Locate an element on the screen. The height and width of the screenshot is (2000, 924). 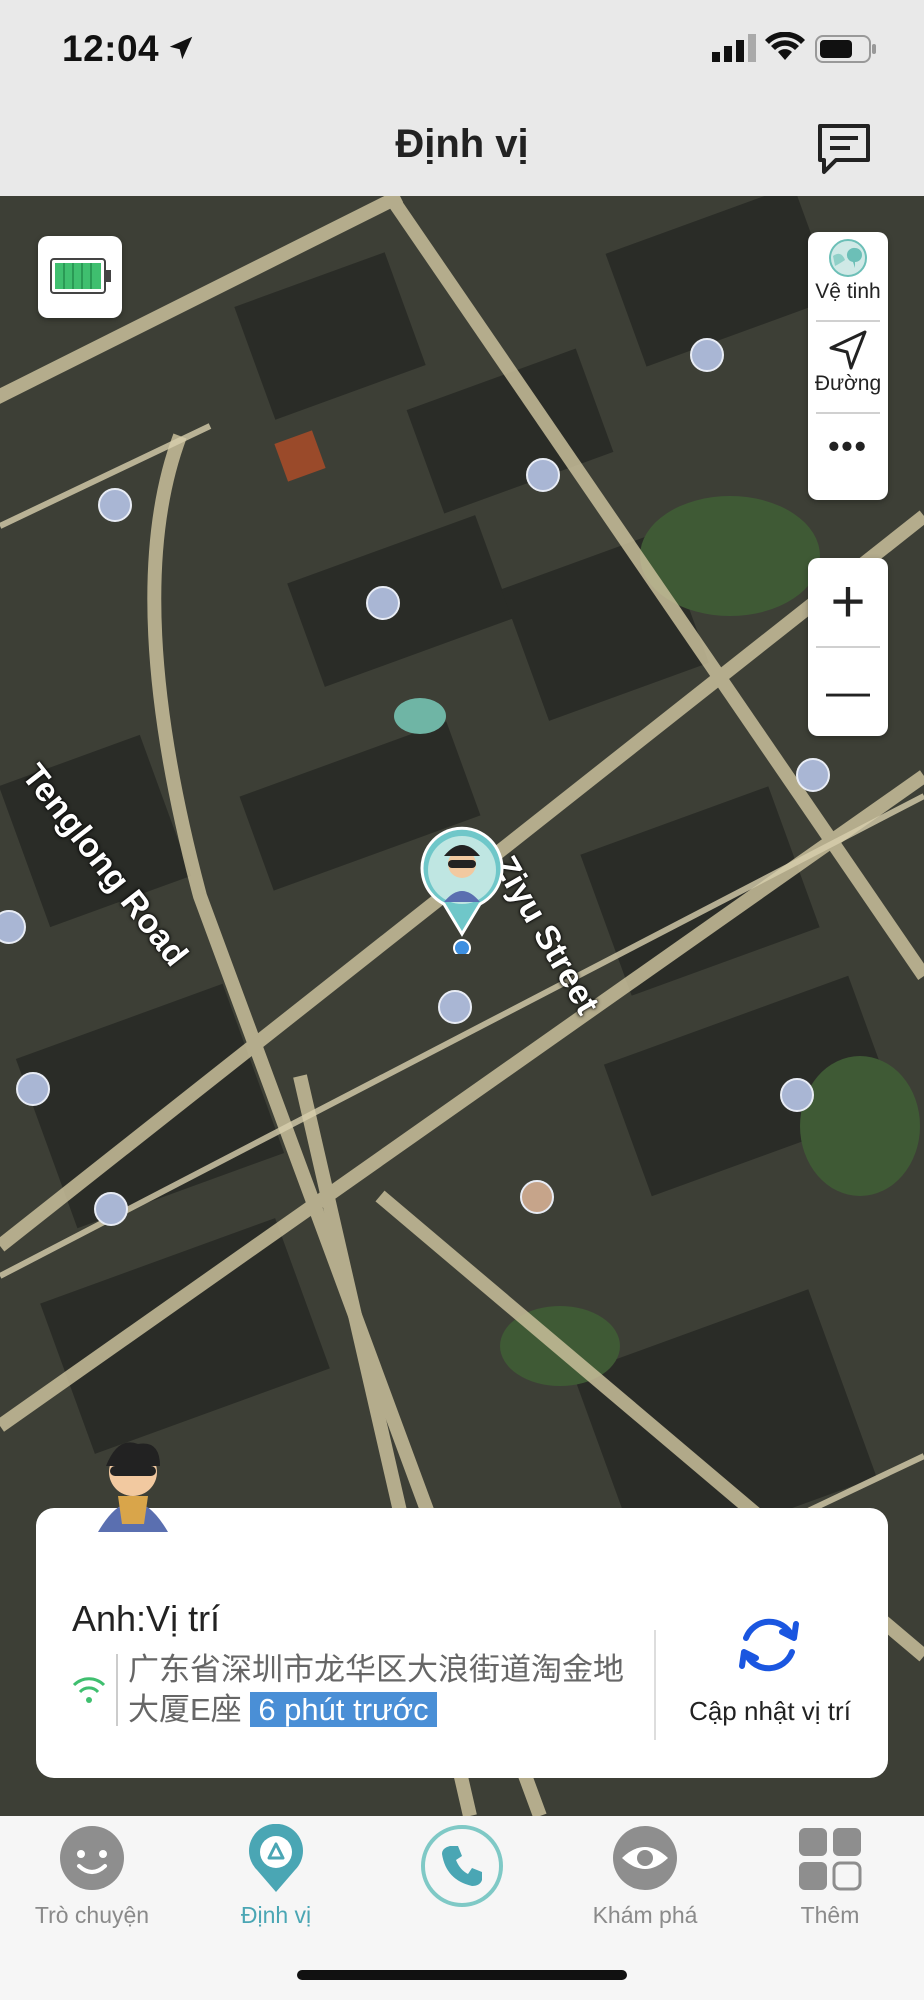
phone-icon is located at coordinates (462, 1866).